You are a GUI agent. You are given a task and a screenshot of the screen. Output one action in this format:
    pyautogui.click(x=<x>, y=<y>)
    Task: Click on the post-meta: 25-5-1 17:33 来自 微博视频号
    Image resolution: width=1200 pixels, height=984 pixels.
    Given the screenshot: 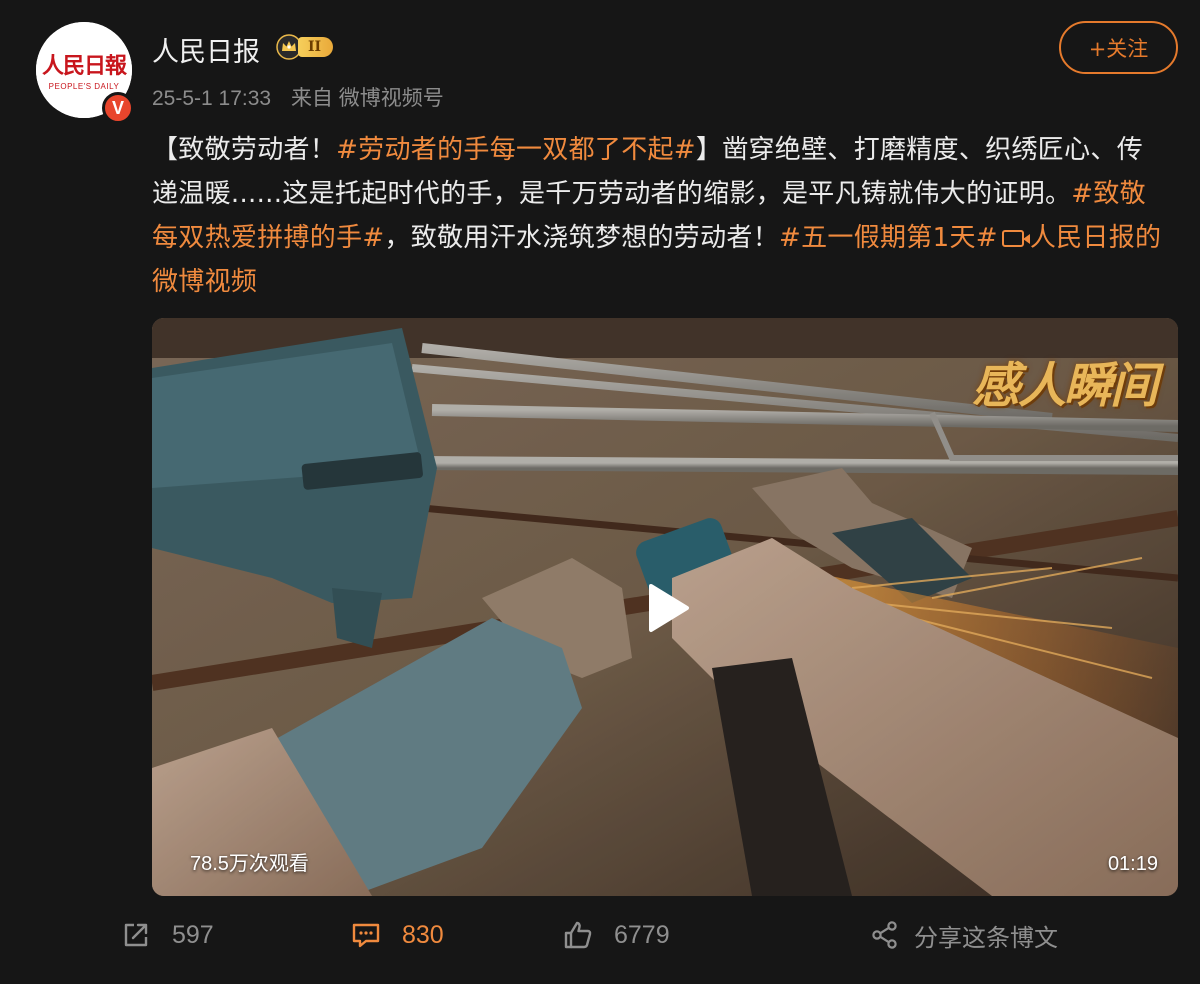 What is the action you would take?
    pyautogui.click(x=305, y=97)
    